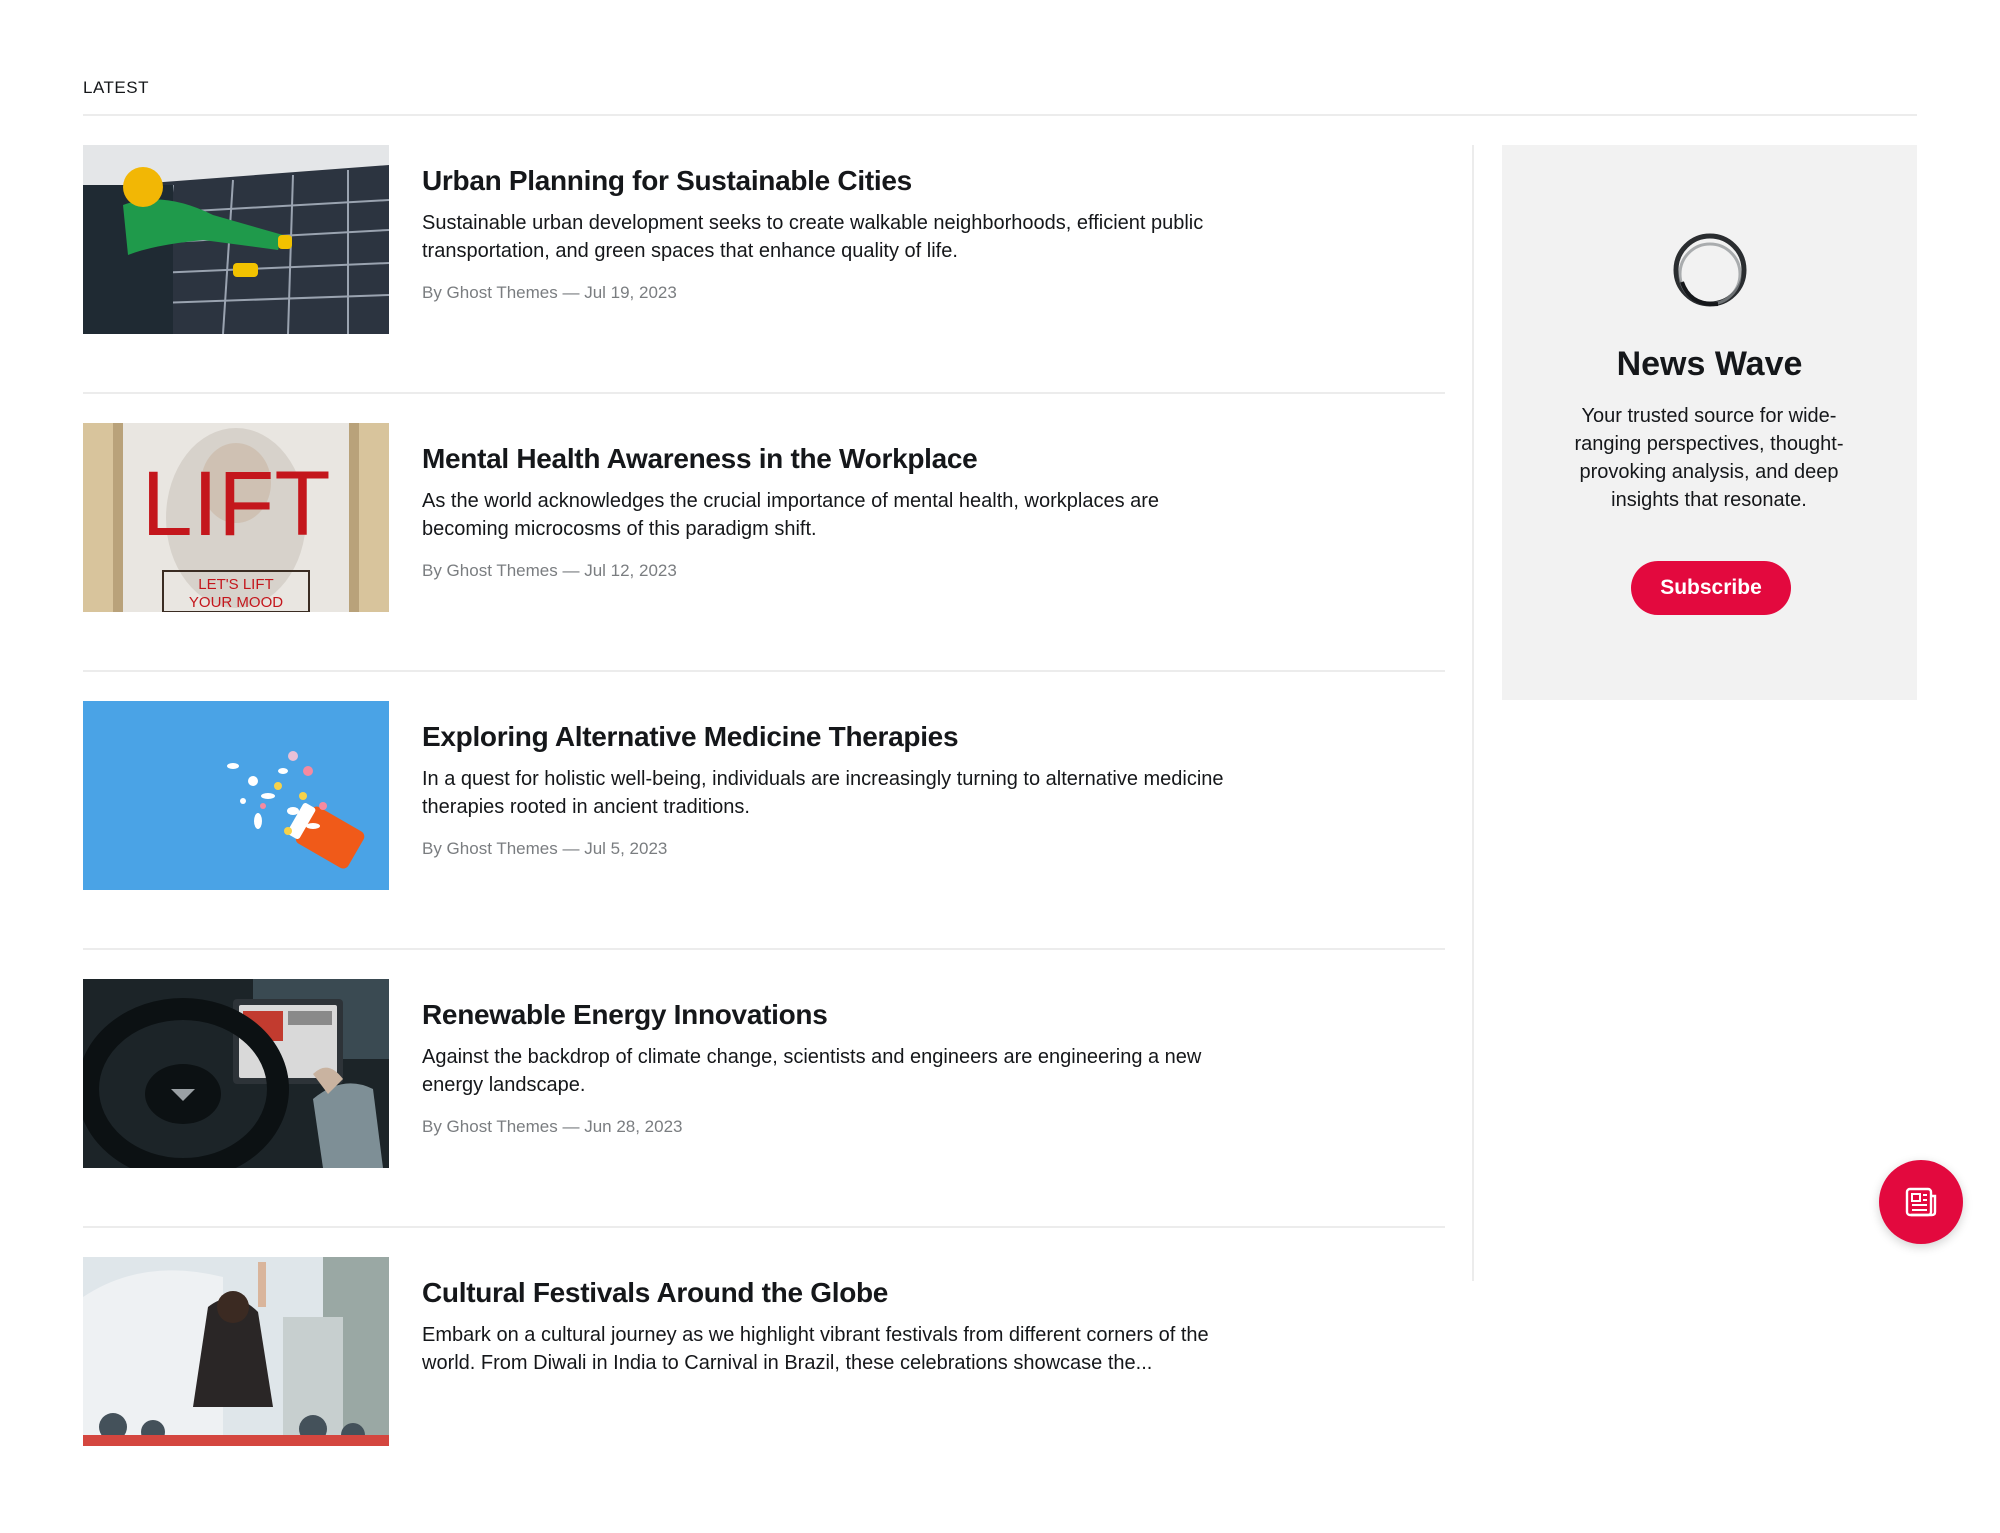 This screenshot has height=1533, width=2000. I want to click on top-divider, so click(1000, 115).